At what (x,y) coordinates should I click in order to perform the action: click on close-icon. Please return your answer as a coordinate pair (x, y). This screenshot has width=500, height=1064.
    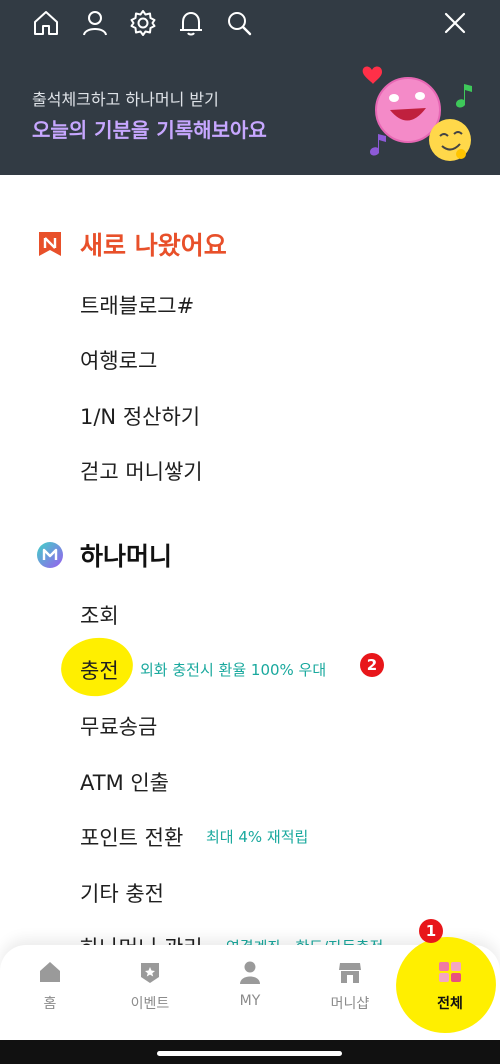
    Looking at the image, I should click on (455, 23).